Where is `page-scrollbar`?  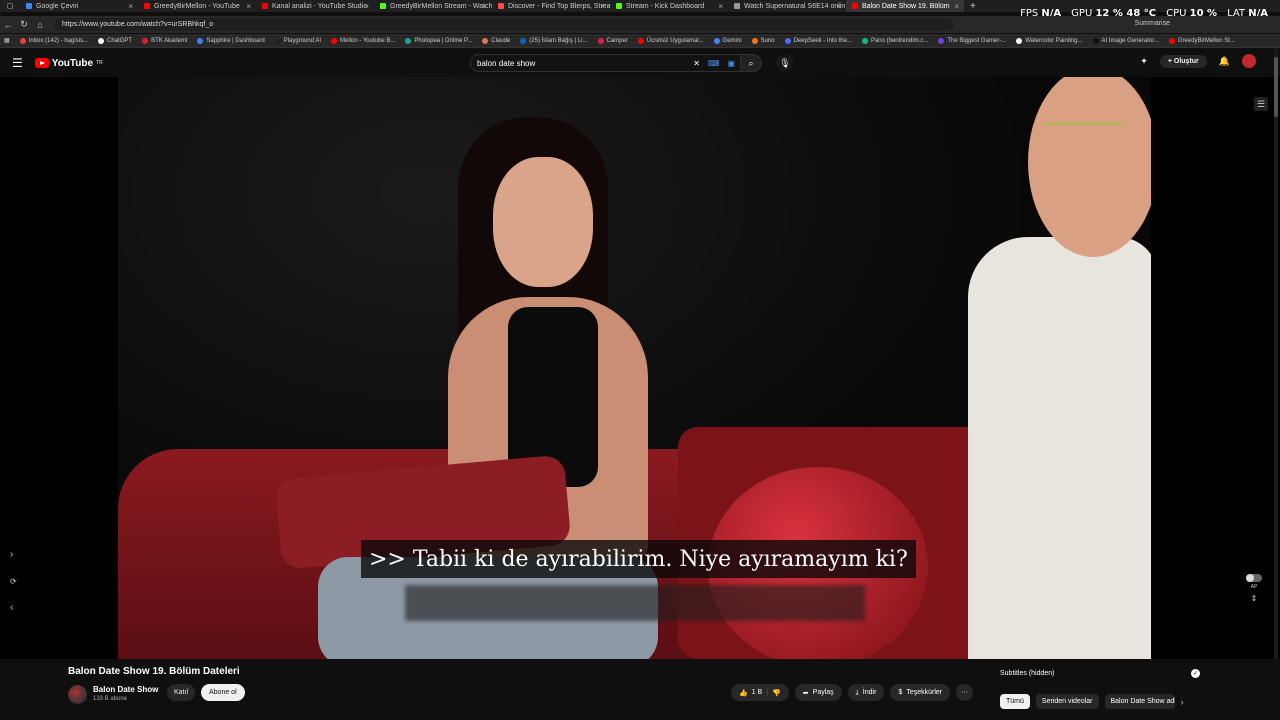
page-scrollbar is located at coordinates (1276, 379).